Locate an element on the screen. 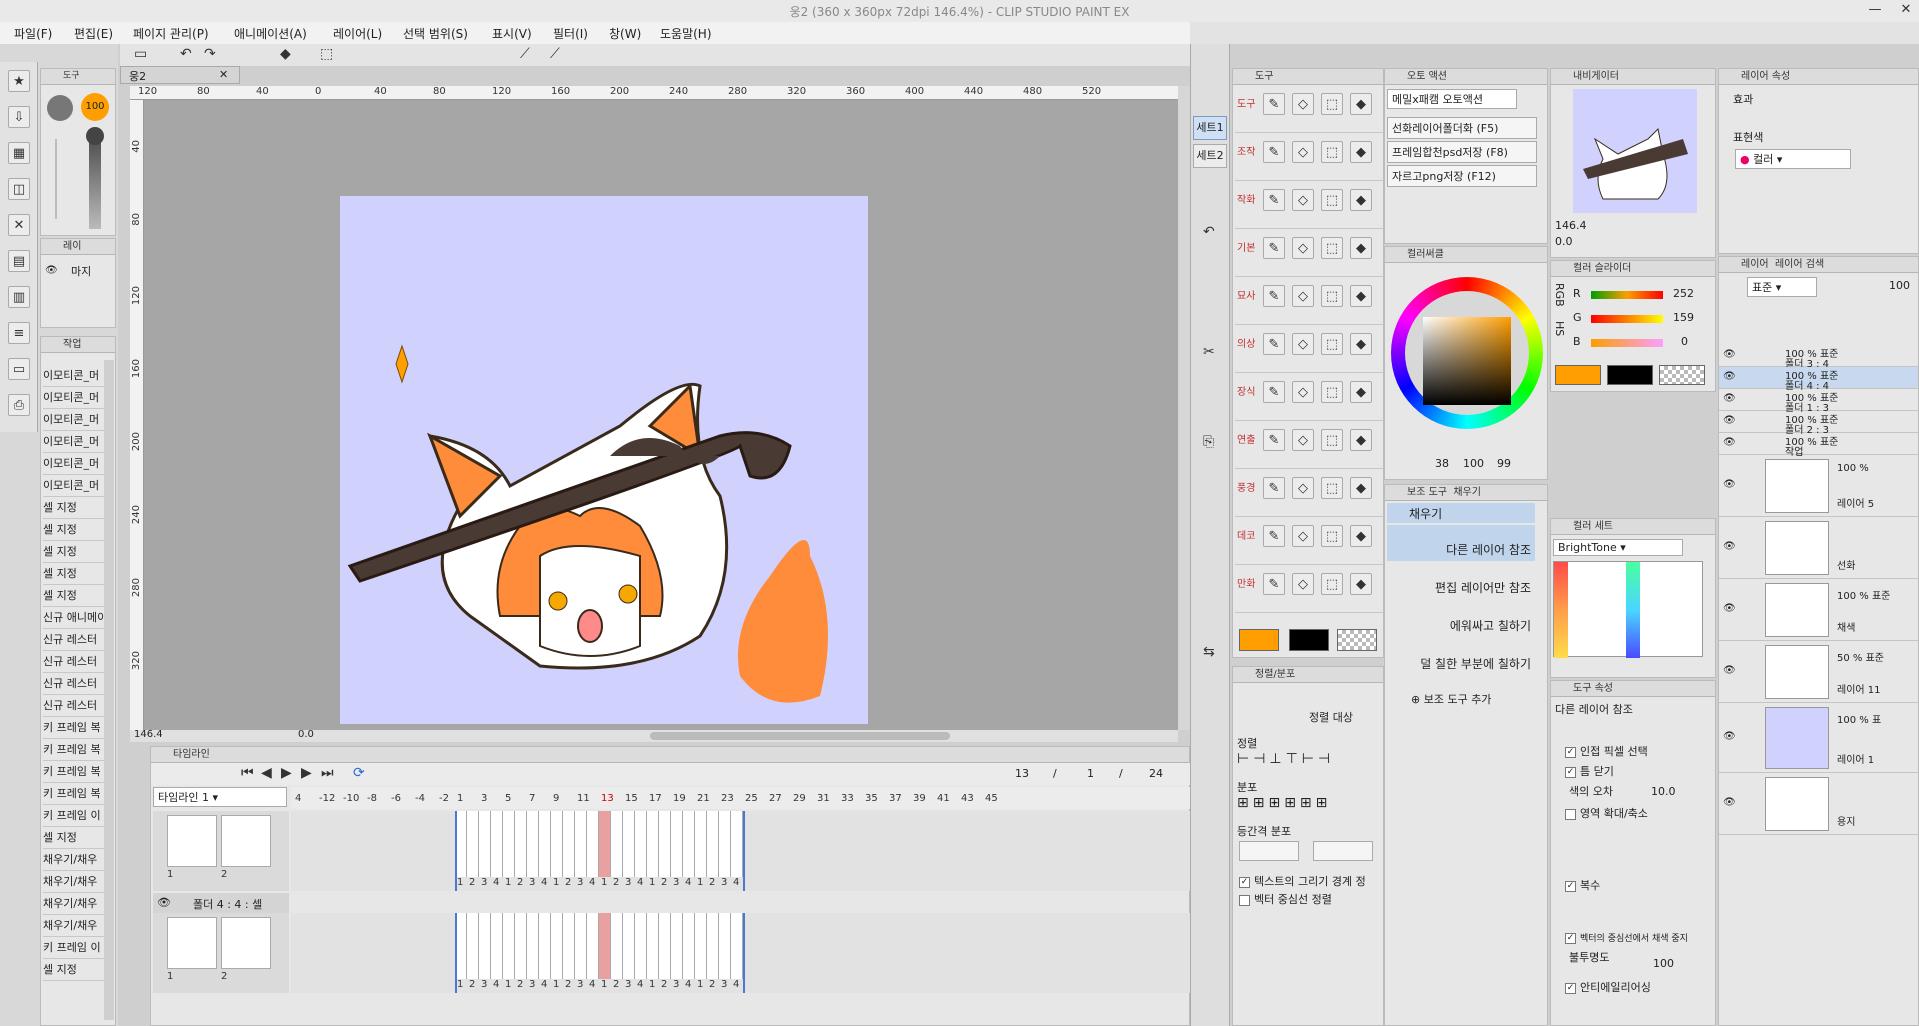 The image size is (1919, 1026). first-frame-icon: ⏮ is located at coordinates (247, 773).